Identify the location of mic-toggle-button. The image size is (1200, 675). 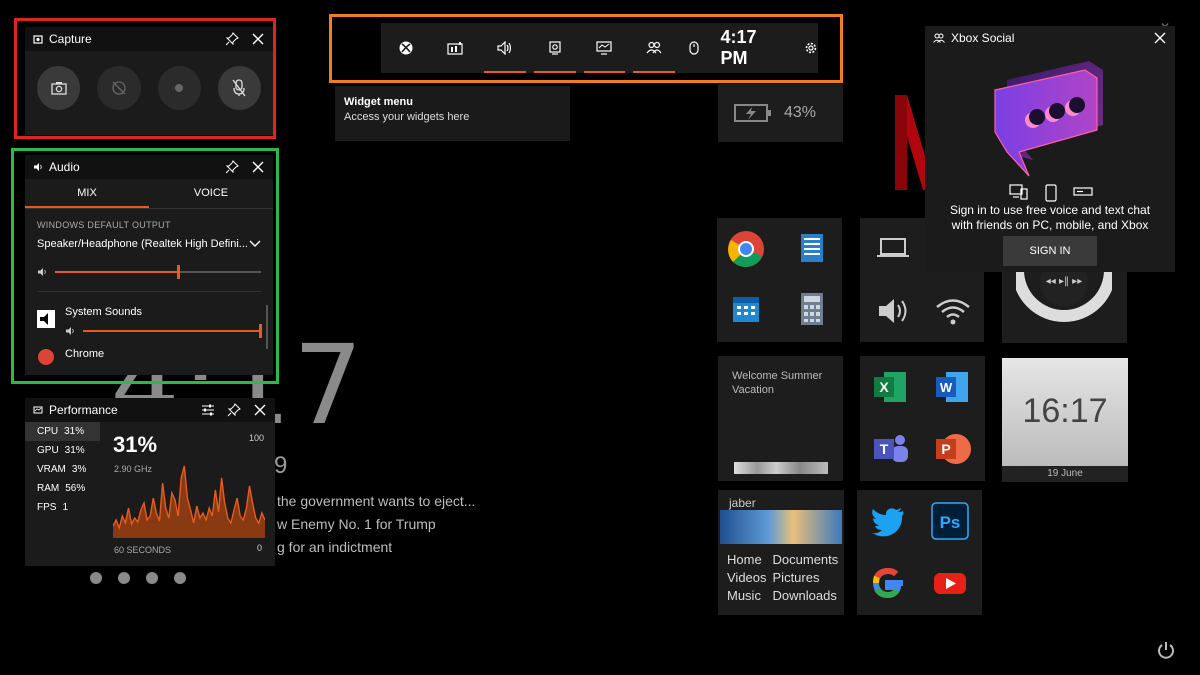
(239, 88).